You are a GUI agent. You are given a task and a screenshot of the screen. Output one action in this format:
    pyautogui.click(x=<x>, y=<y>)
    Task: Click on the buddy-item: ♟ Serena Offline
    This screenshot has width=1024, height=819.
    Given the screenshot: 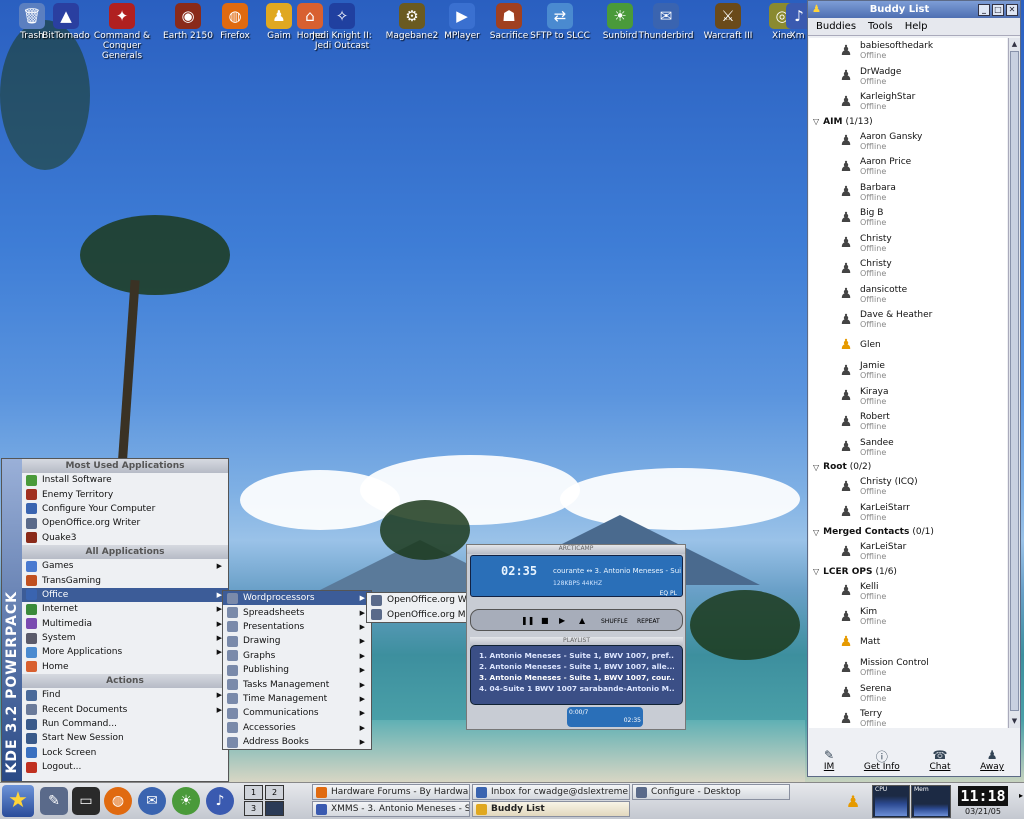 What is the action you would take?
    pyautogui.click(x=908, y=694)
    